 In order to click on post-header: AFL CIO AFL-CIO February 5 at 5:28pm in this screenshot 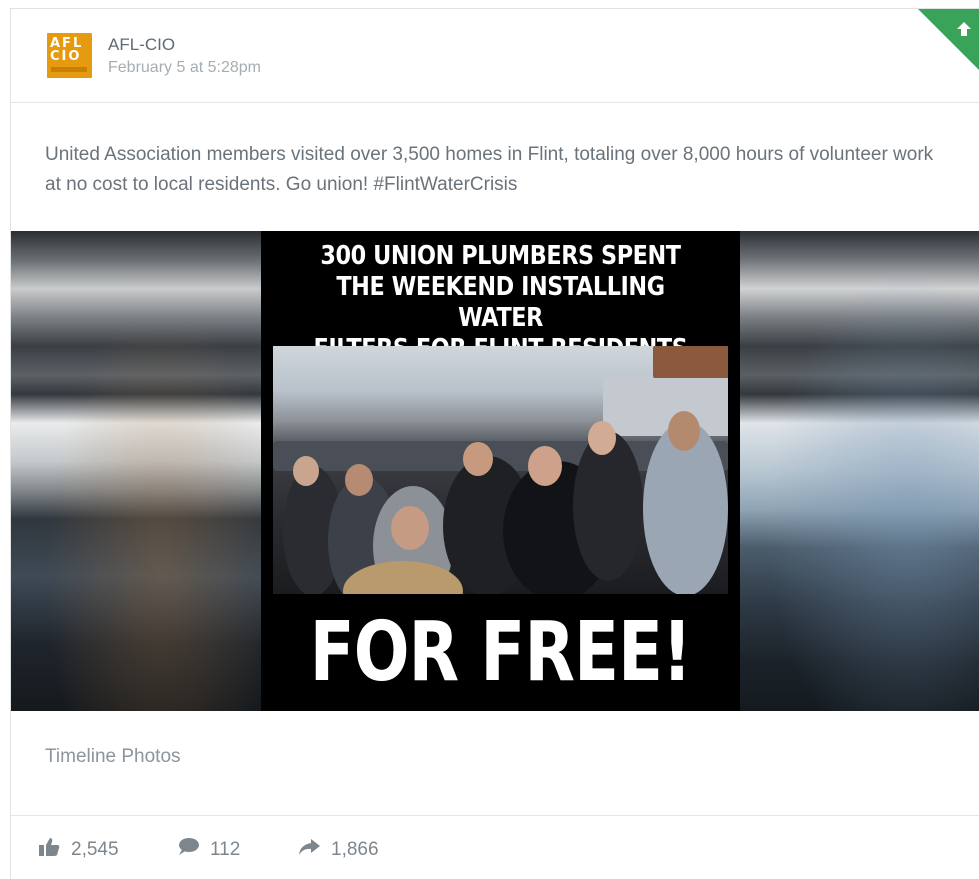, I will do `click(495, 56)`.